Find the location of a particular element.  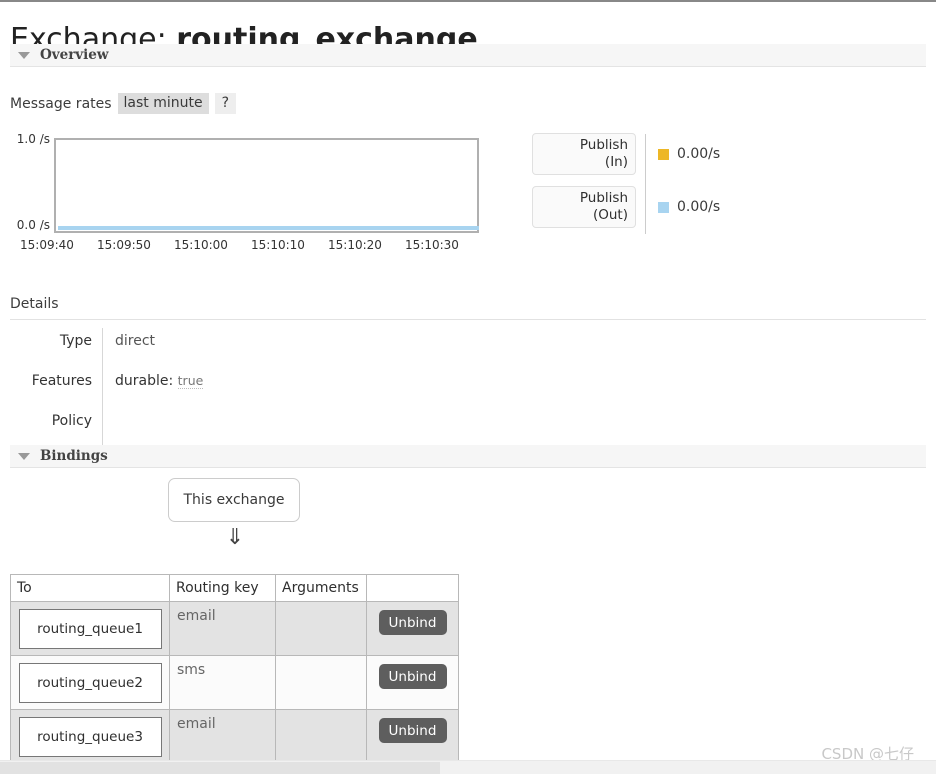

details-divider is located at coordinates (468, 319).